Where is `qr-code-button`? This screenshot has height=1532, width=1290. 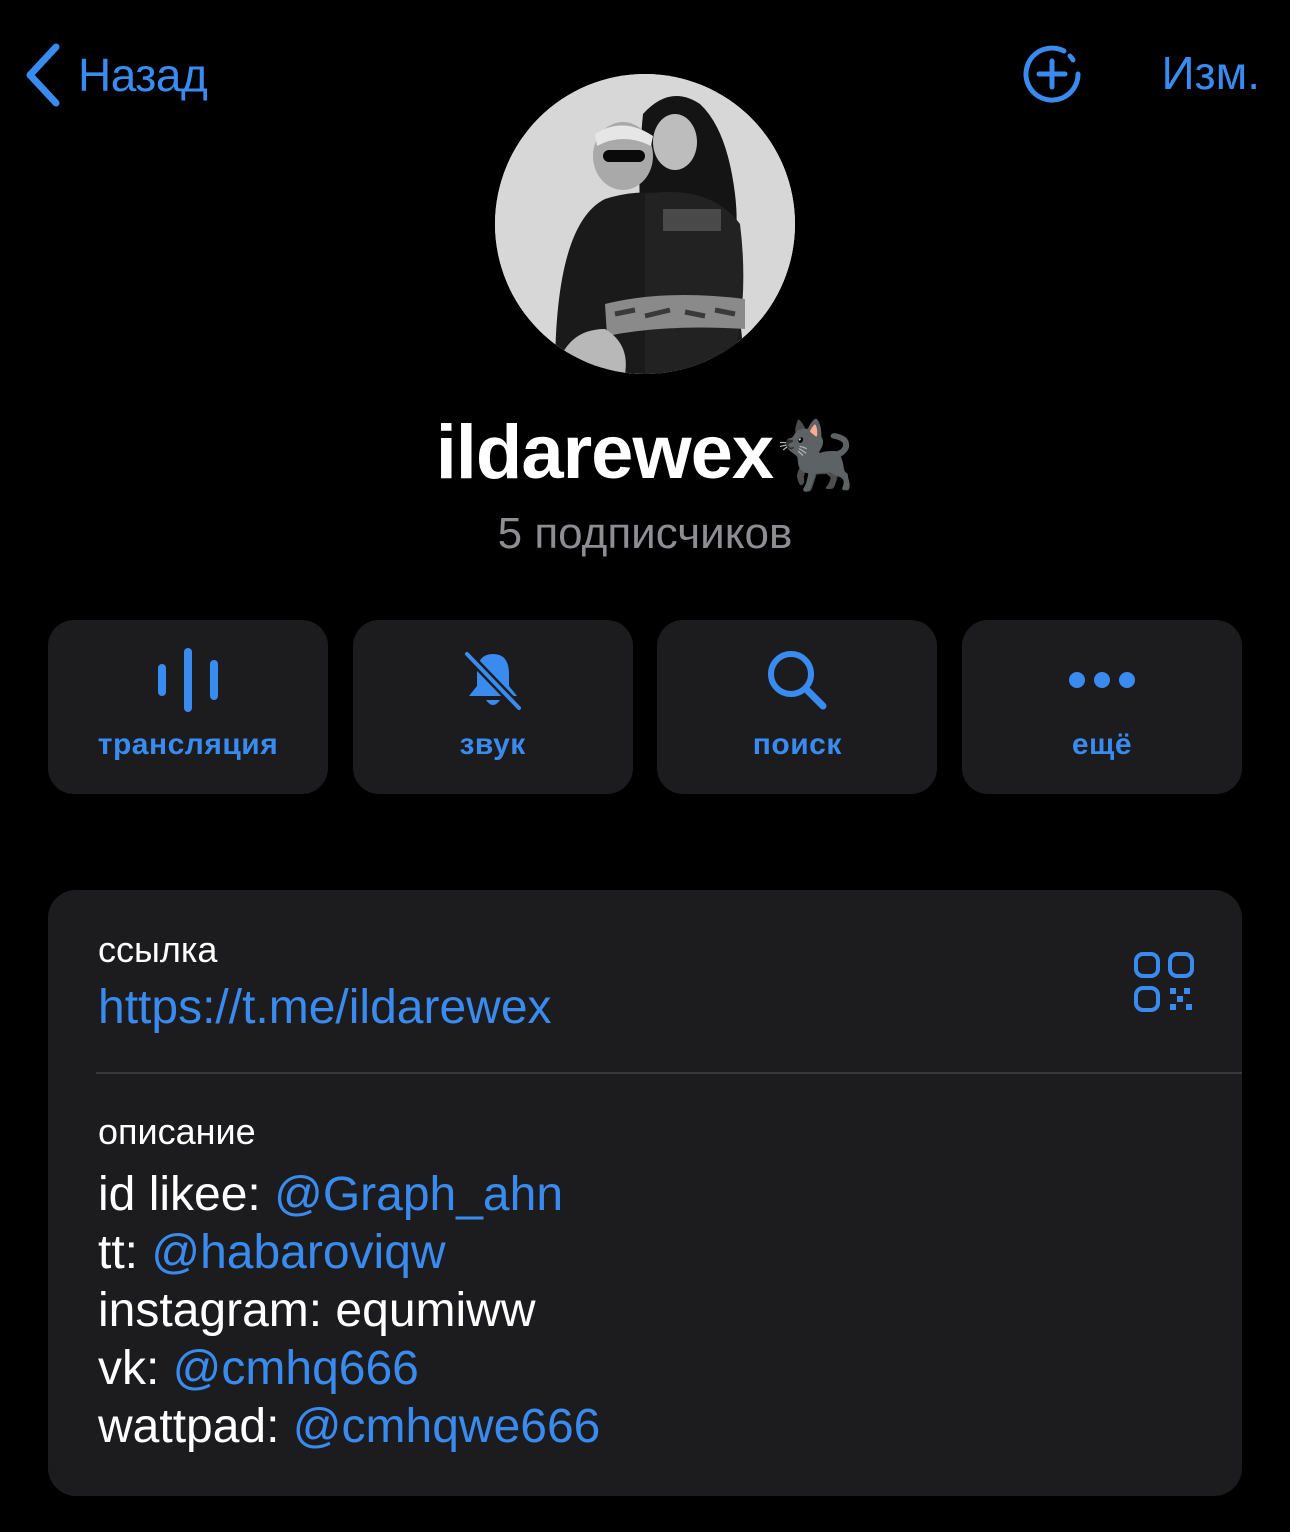
qr-code-button is located at coordinates (1164, 982).